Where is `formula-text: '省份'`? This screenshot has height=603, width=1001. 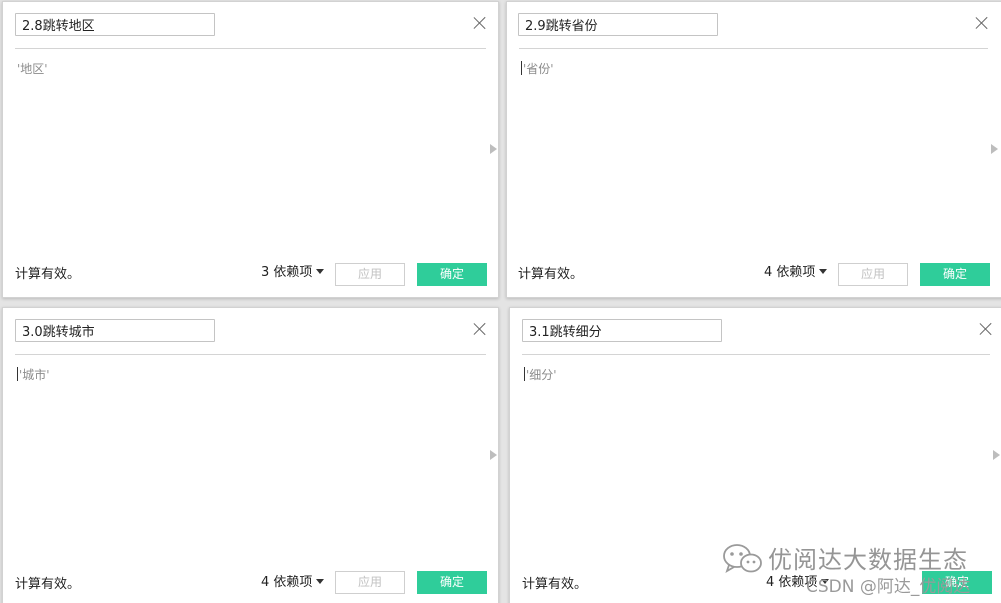 formula-text: '省份' is located at coordinates (538, 69).